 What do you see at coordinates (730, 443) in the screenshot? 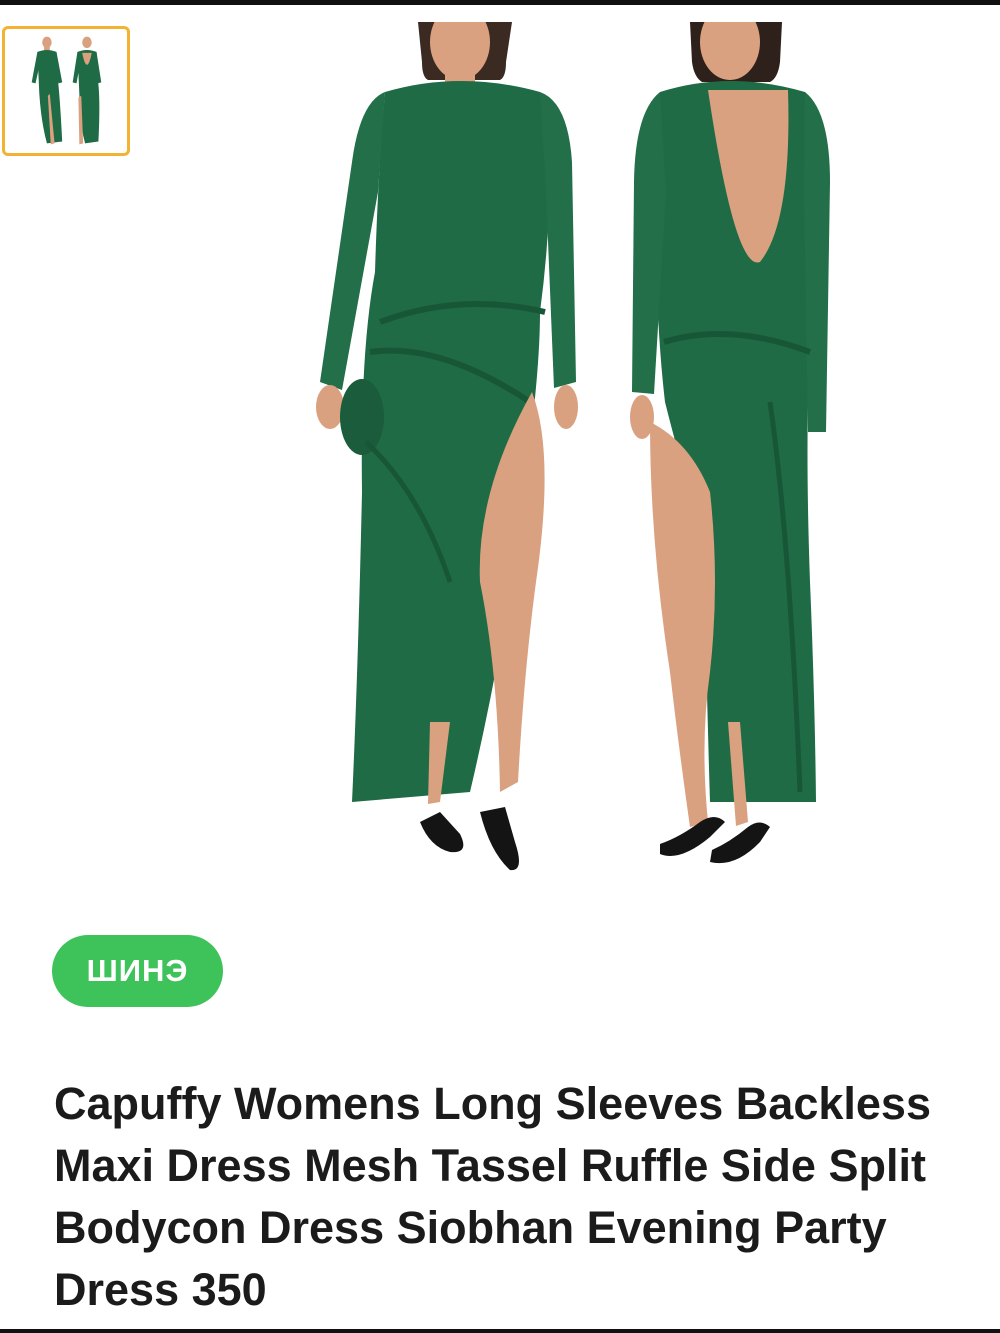
I see `back-model` at bounding box center [730, 443].